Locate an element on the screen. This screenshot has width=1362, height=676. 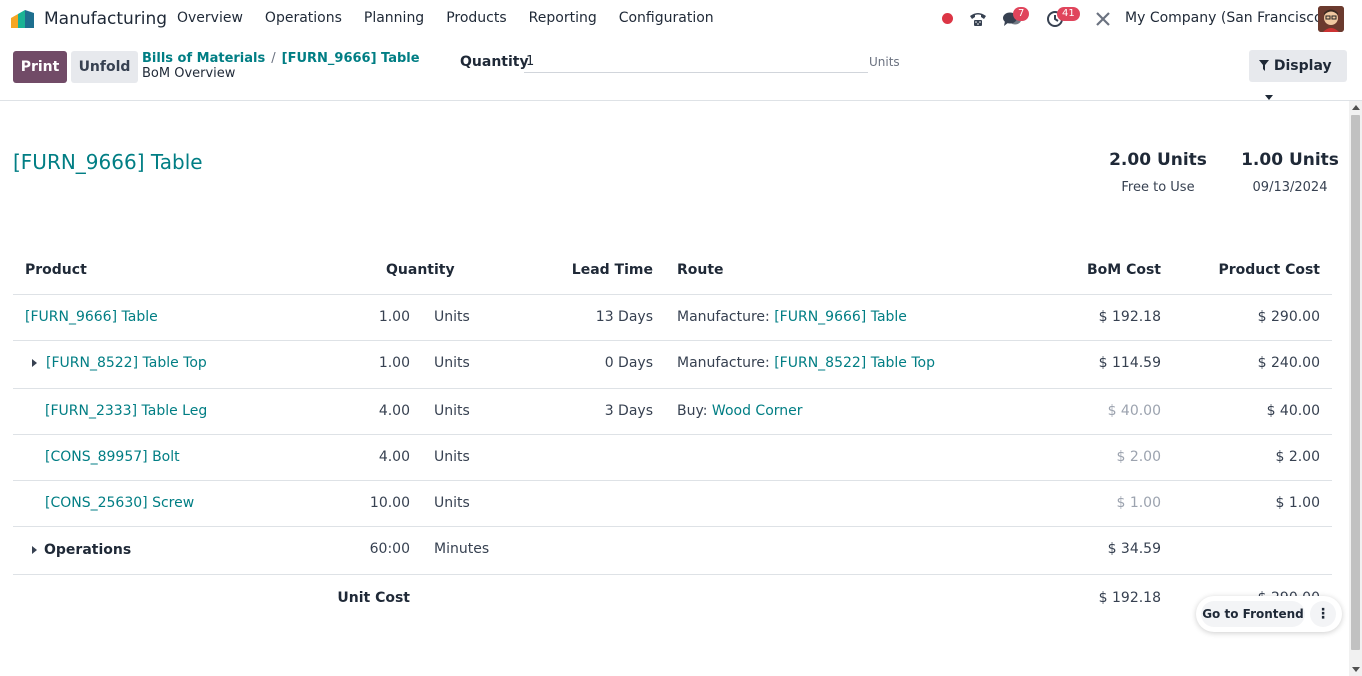
row-route: Buy: Wood Corner is located at coordinates (740, 411).